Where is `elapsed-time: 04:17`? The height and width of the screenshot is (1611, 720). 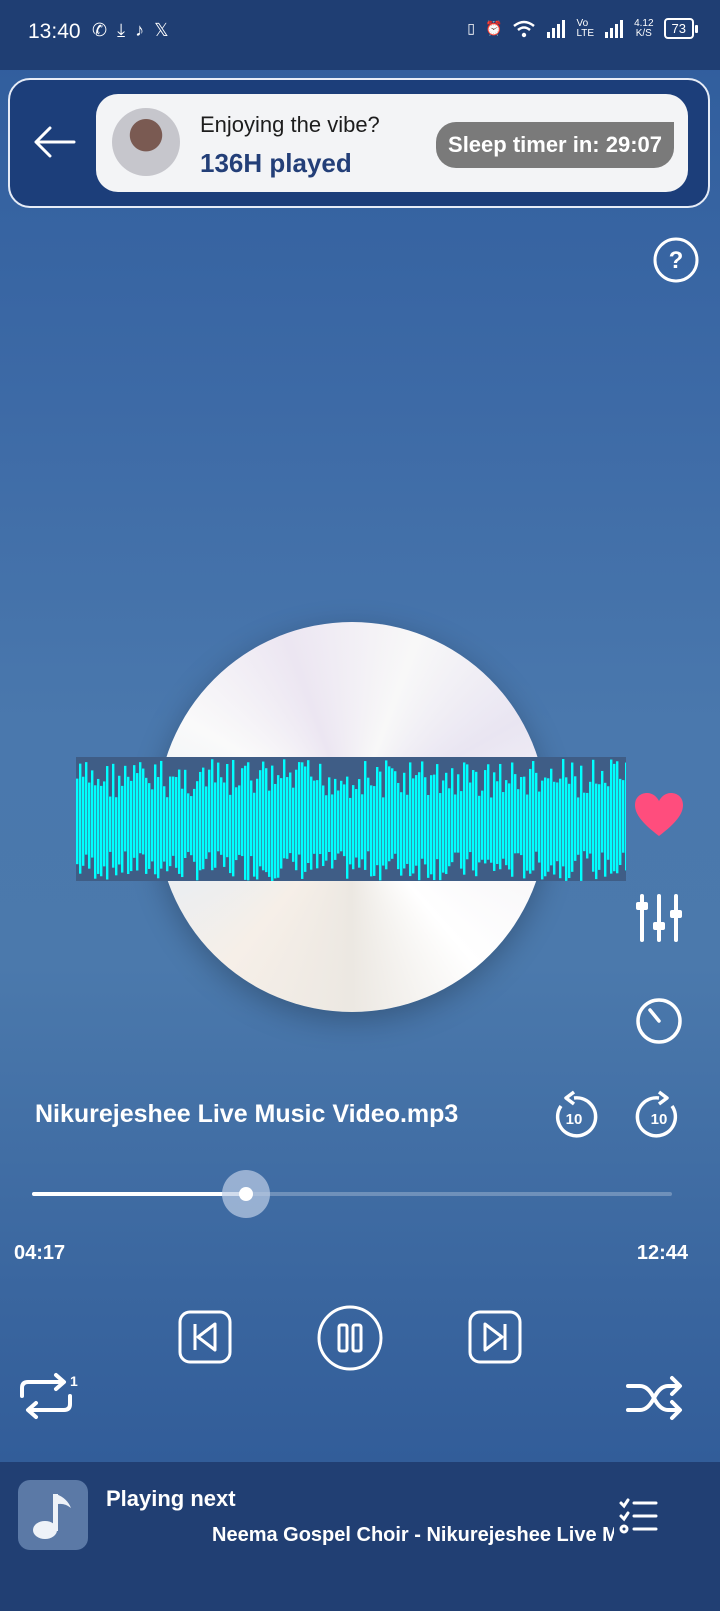
elapsed-time: 04:17 is located at coordinates (40, 1253).